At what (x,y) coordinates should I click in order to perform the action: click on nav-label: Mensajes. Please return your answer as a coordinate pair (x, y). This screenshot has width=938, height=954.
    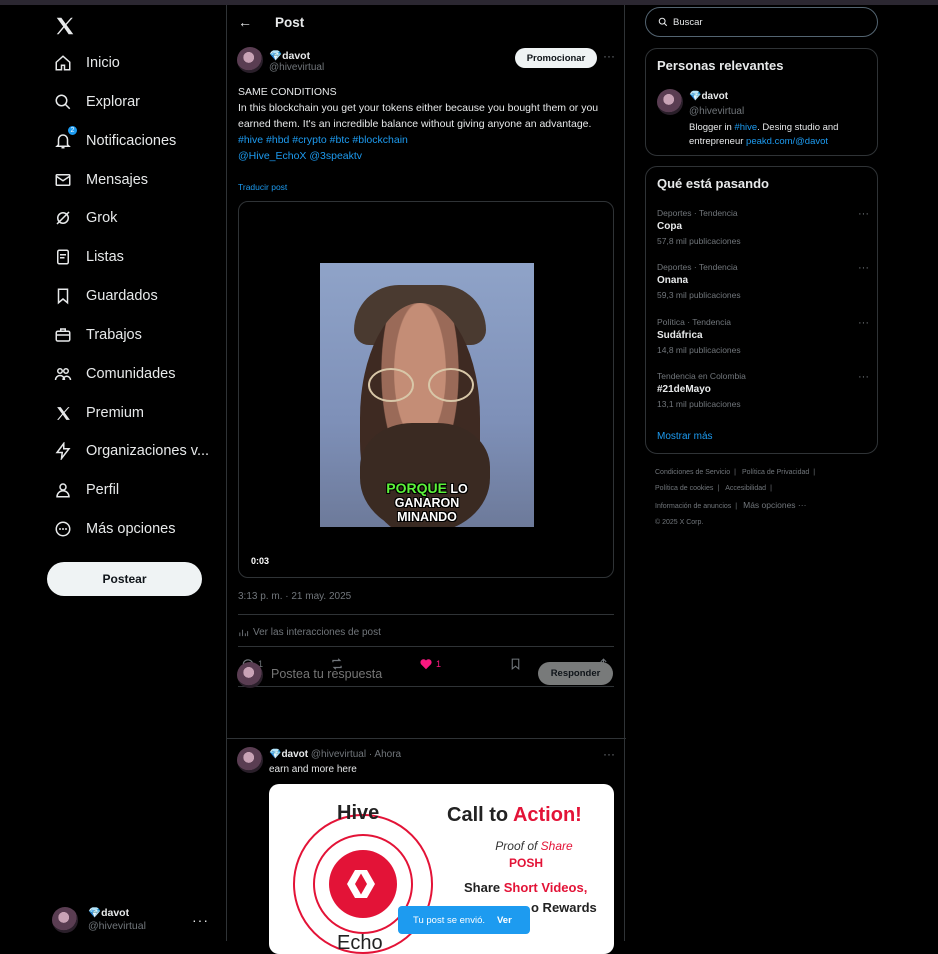
    Looking at the image, I should click on (117, 180).